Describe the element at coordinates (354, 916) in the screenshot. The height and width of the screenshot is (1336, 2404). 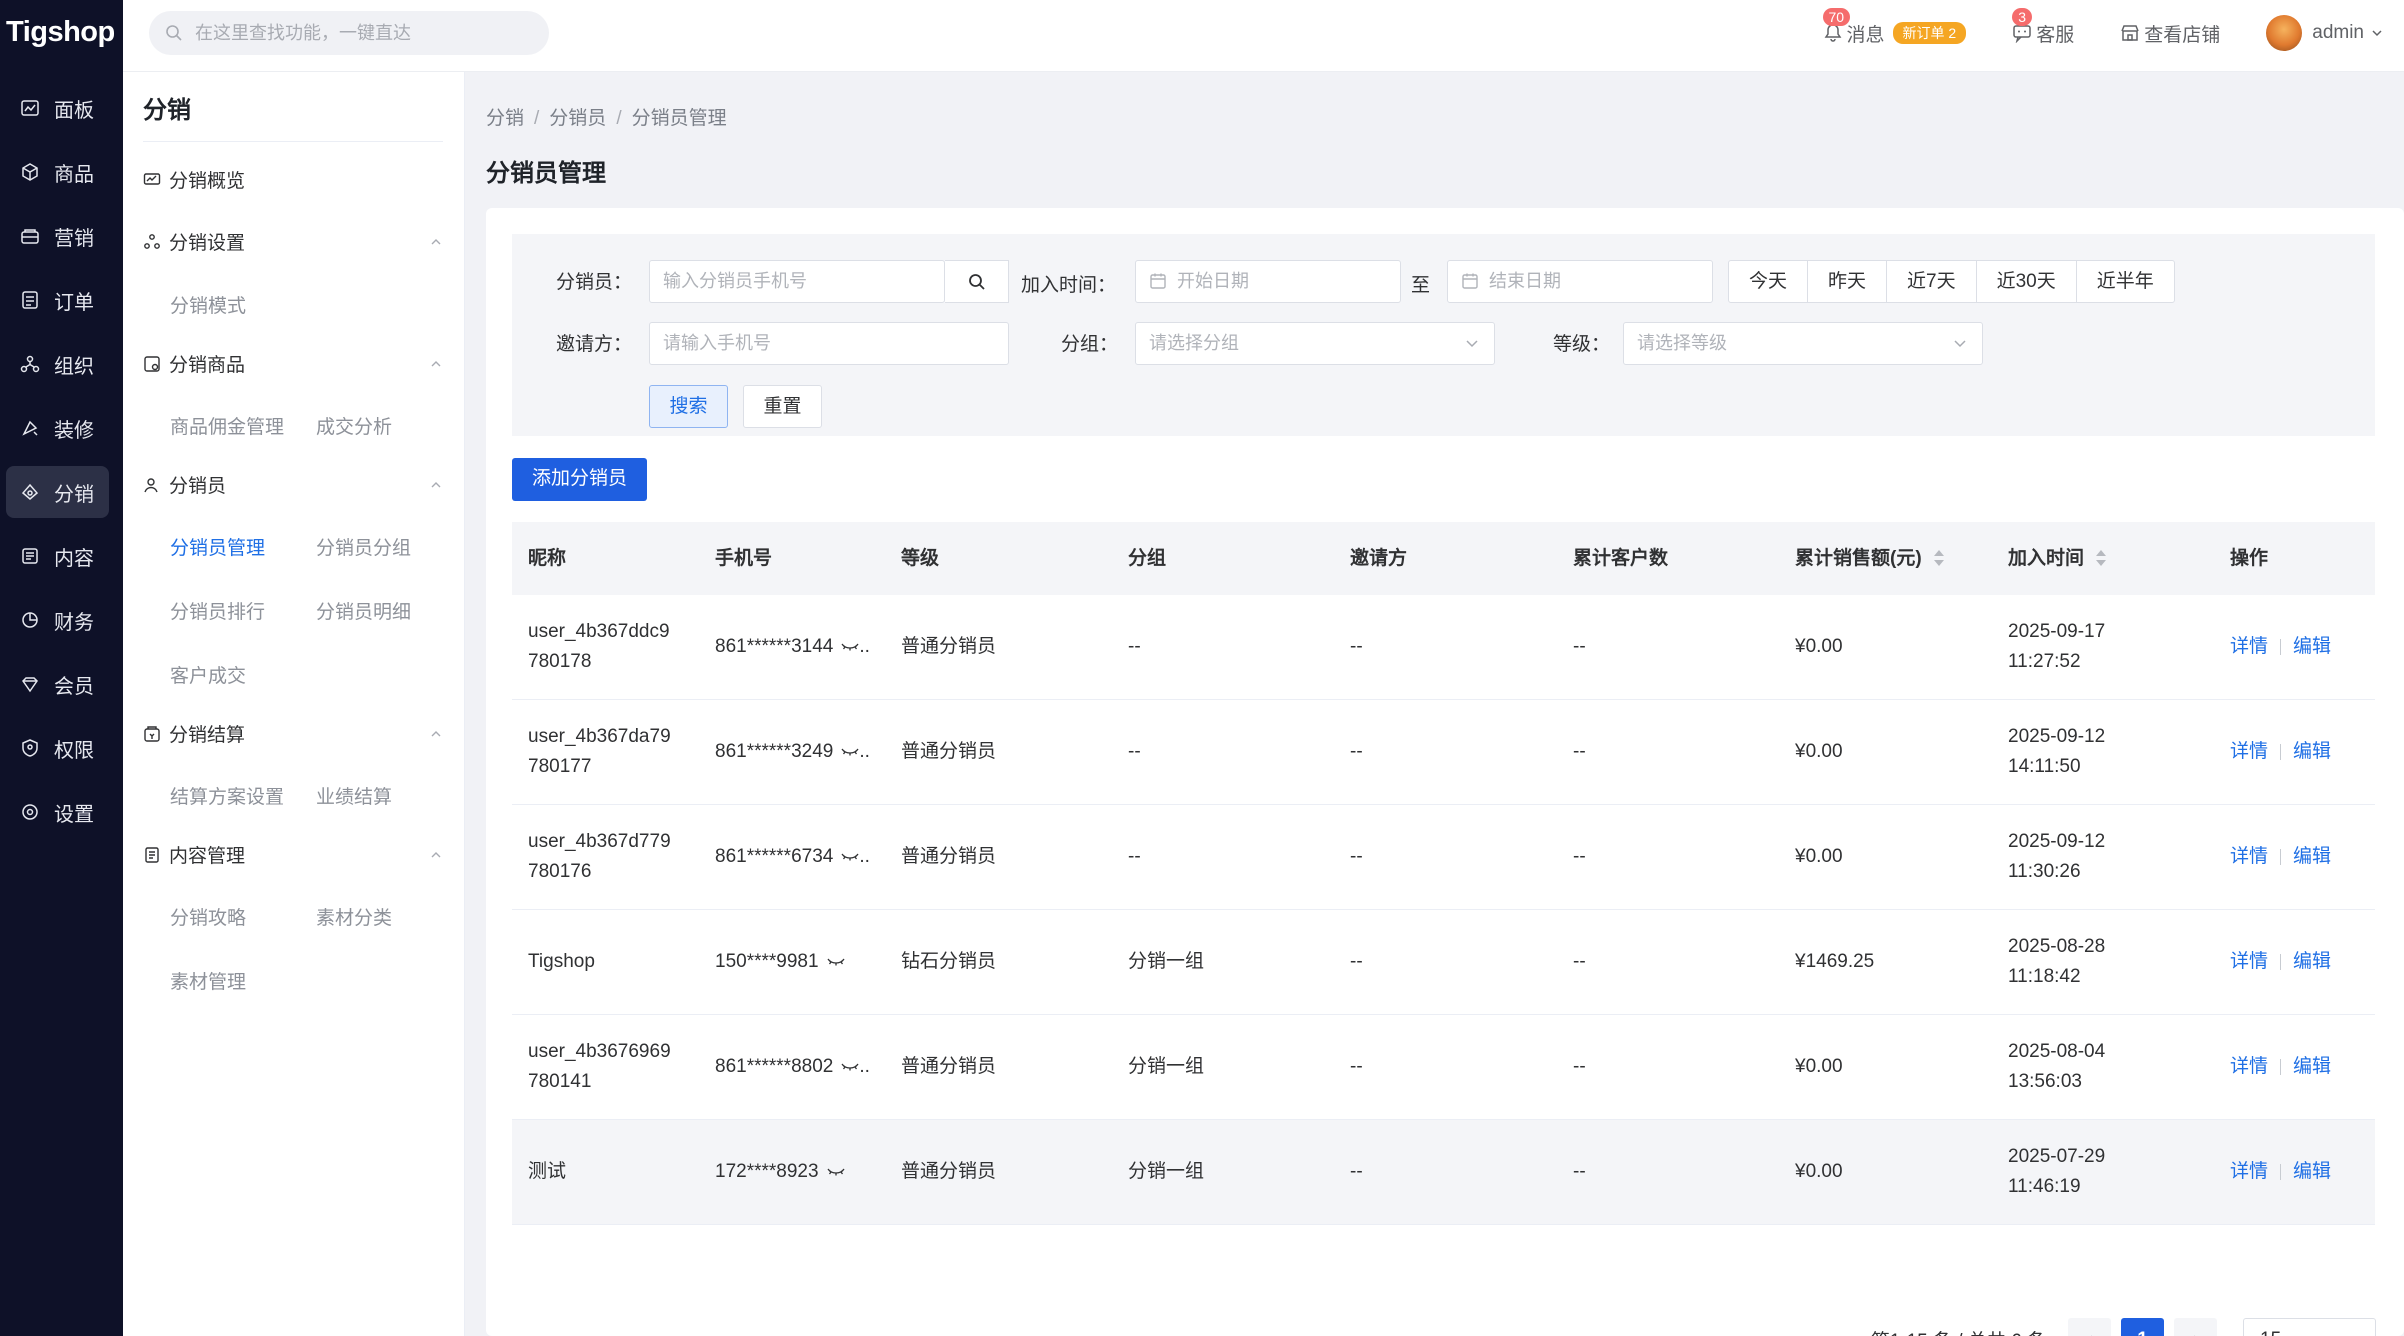
I see `submenu-link-material-category: 素材分类` at that location.